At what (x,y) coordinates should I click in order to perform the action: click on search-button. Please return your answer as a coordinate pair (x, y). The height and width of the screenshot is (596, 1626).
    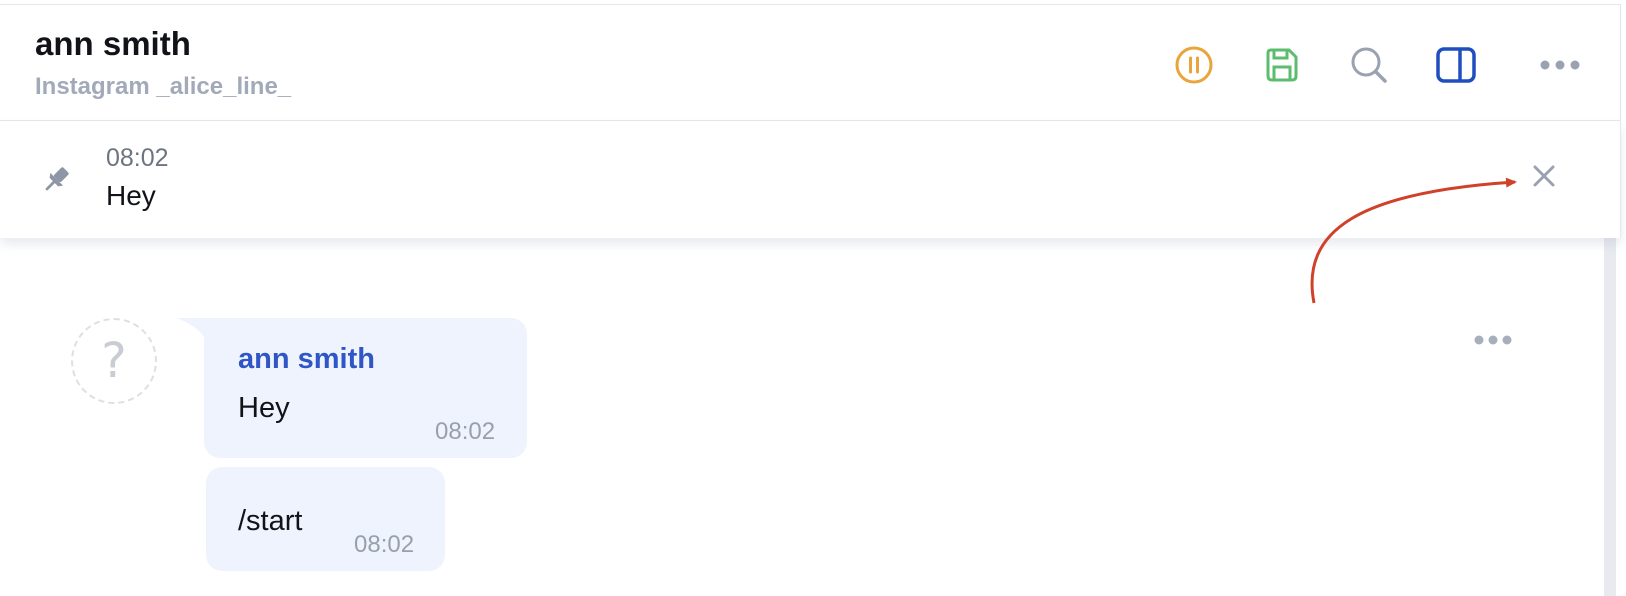
    Looking at the image, I should click on (1369, 65).